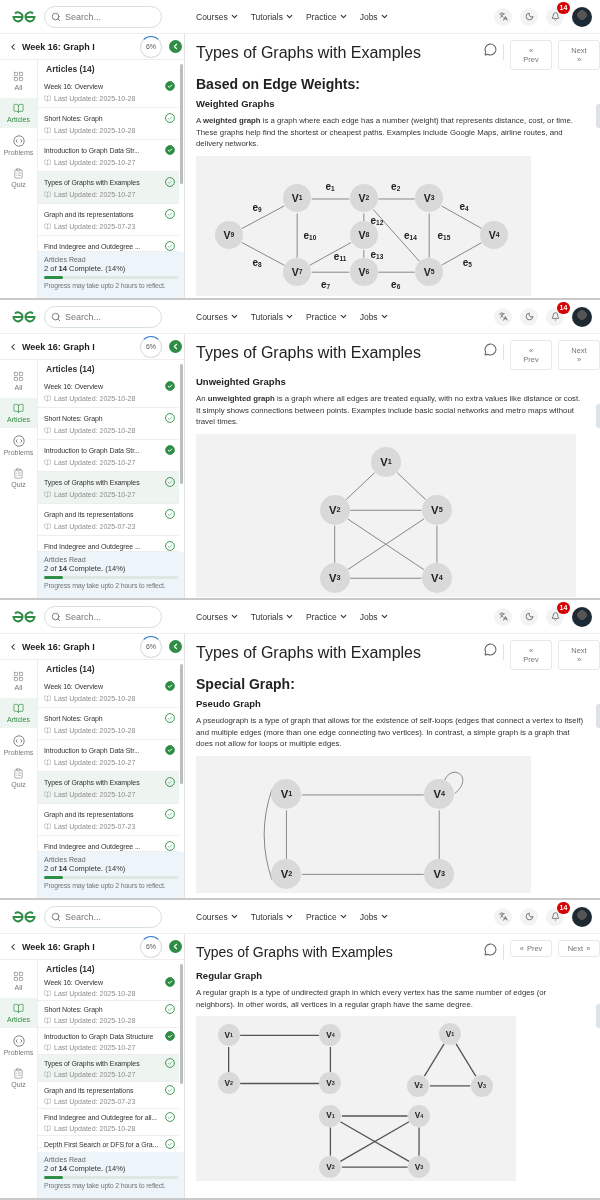 This screenshot has width=600, height=1200. What do you see at coordinates (70, 369) in the screenshot?
I see `list-title: Articles (14)` at bounding box center [70, 369].